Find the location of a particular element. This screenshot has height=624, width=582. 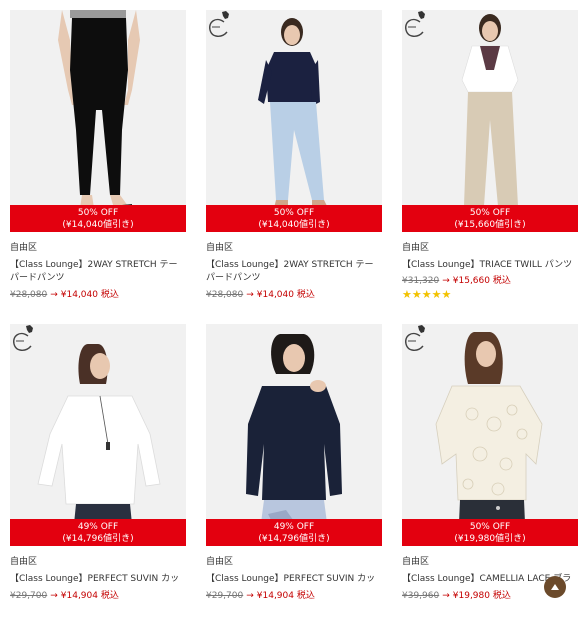

chevron-up-icon is located at coordinates (555, 587).